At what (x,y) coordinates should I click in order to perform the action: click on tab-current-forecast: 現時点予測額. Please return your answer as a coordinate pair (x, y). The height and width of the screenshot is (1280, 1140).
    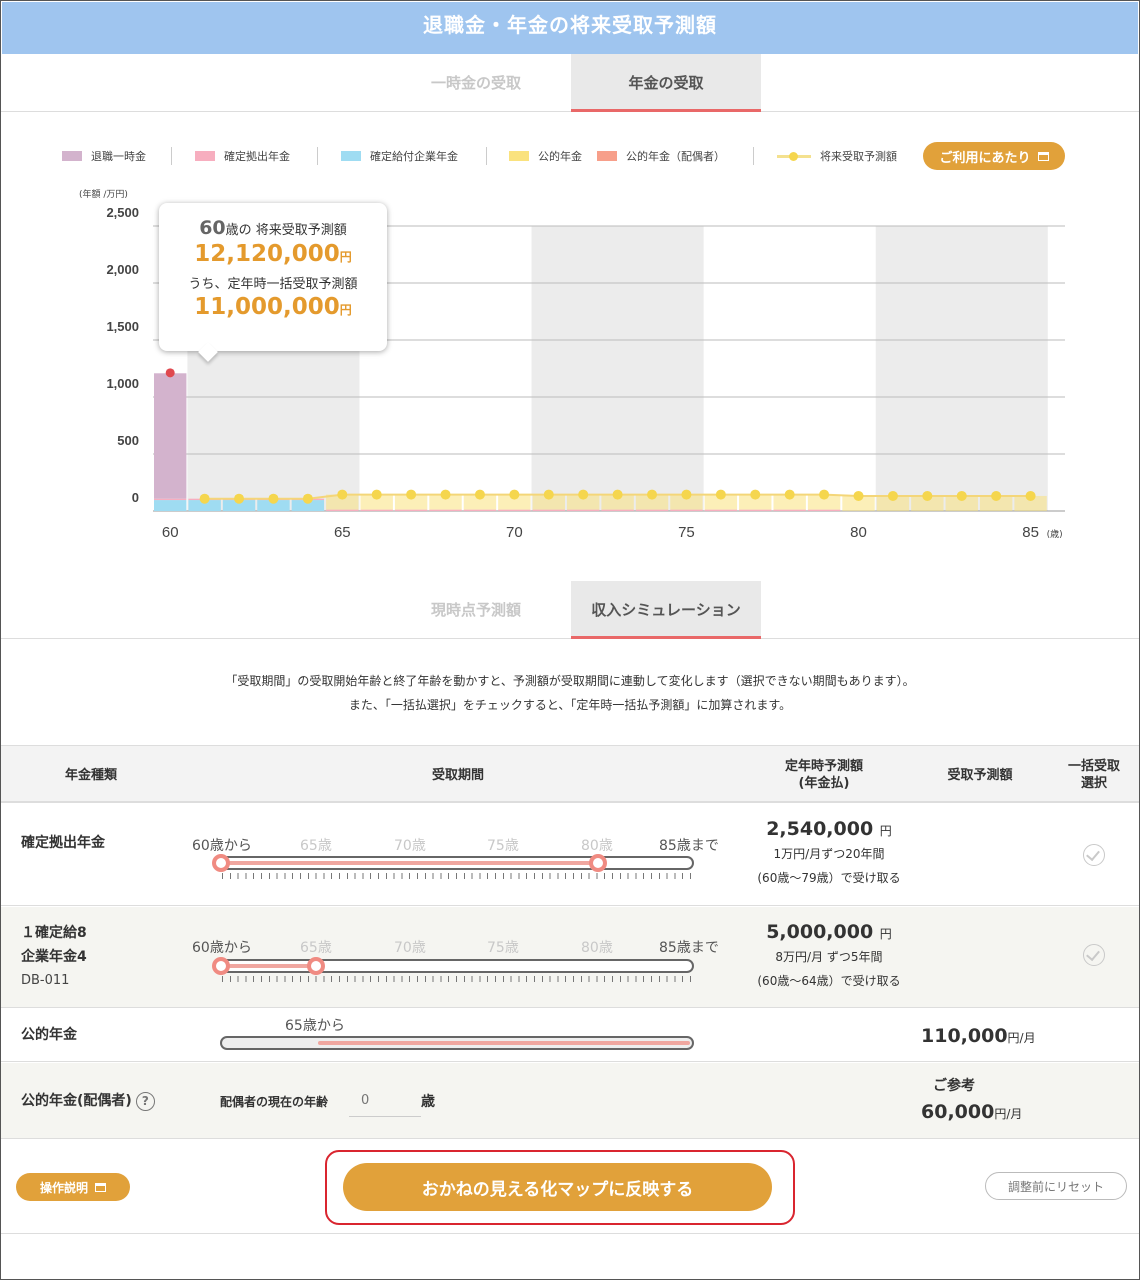
    Looking at the image, I should click on (476, 610).